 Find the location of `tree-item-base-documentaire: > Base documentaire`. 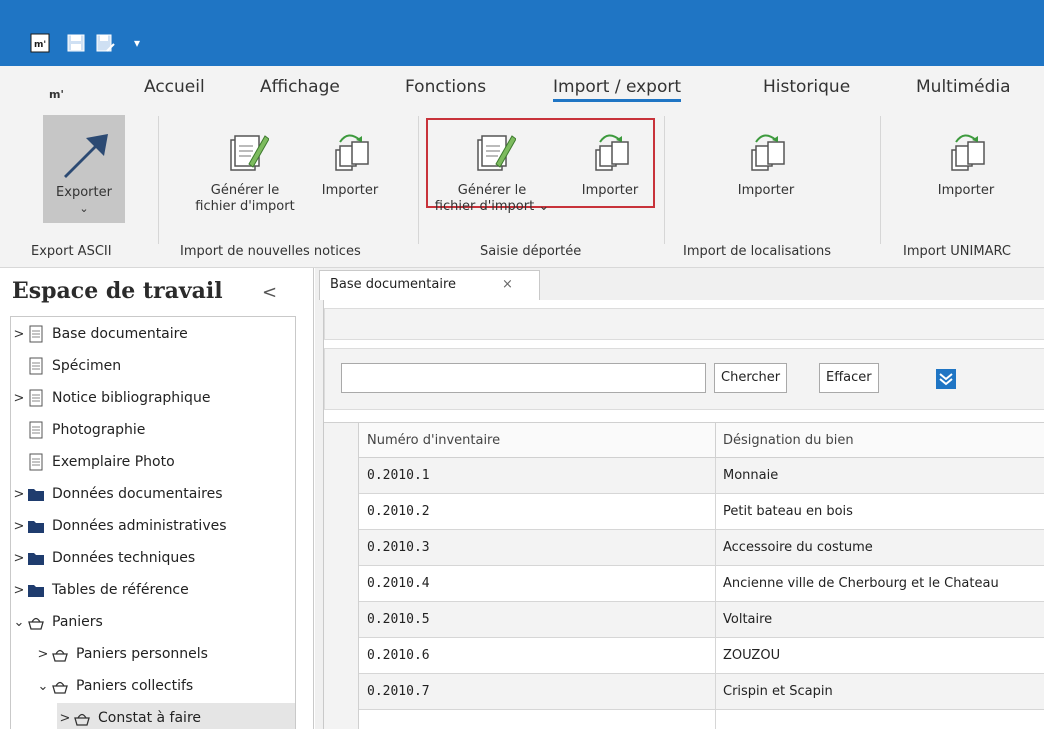

tree-item-base-documentaire: > Base documentaire is located at coordinates (99, 334).